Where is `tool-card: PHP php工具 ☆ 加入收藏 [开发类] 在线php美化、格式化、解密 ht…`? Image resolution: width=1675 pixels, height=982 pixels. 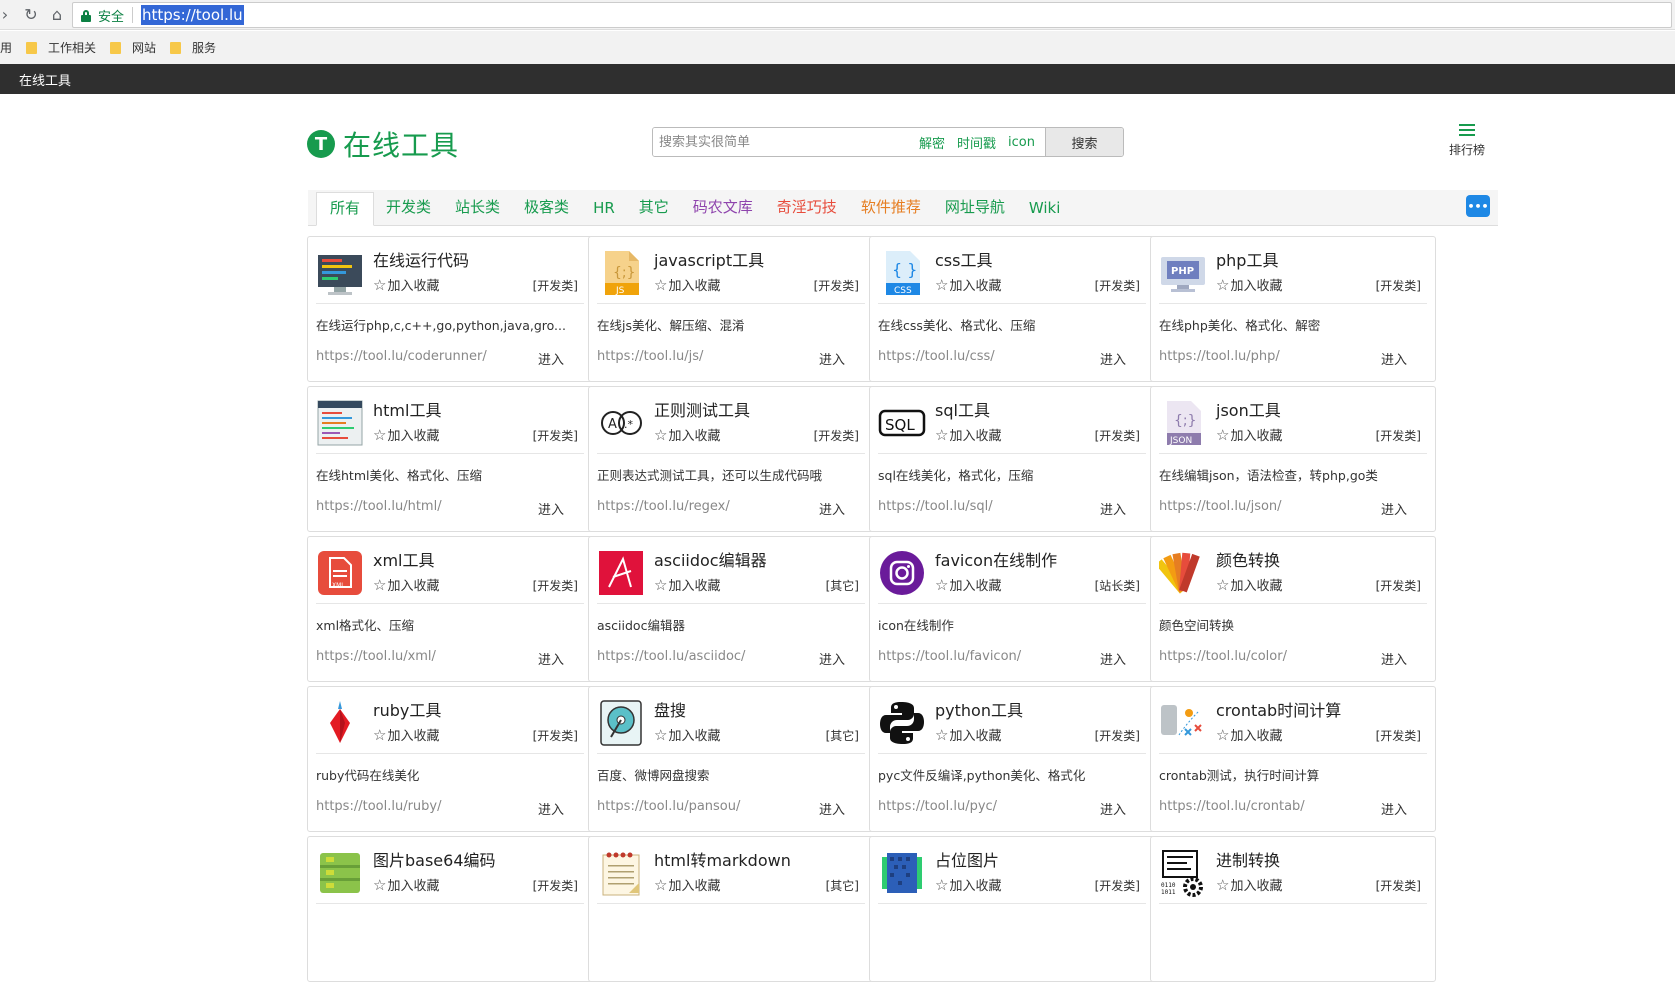
tool-card: PHP php工具 ☆ 加入收藏 [开发类] 在线php美化、格式化、解密 ht… is located at coordinates (1293, 309).